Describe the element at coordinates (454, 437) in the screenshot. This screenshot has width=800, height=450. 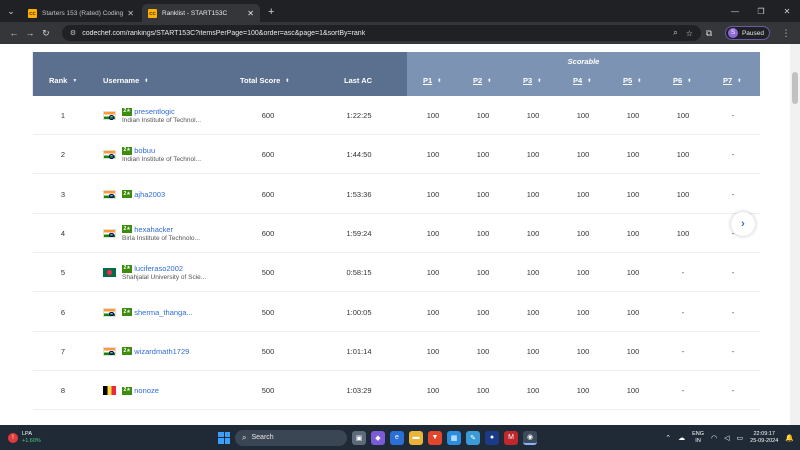
I see `store-icon: ▦` at that location.